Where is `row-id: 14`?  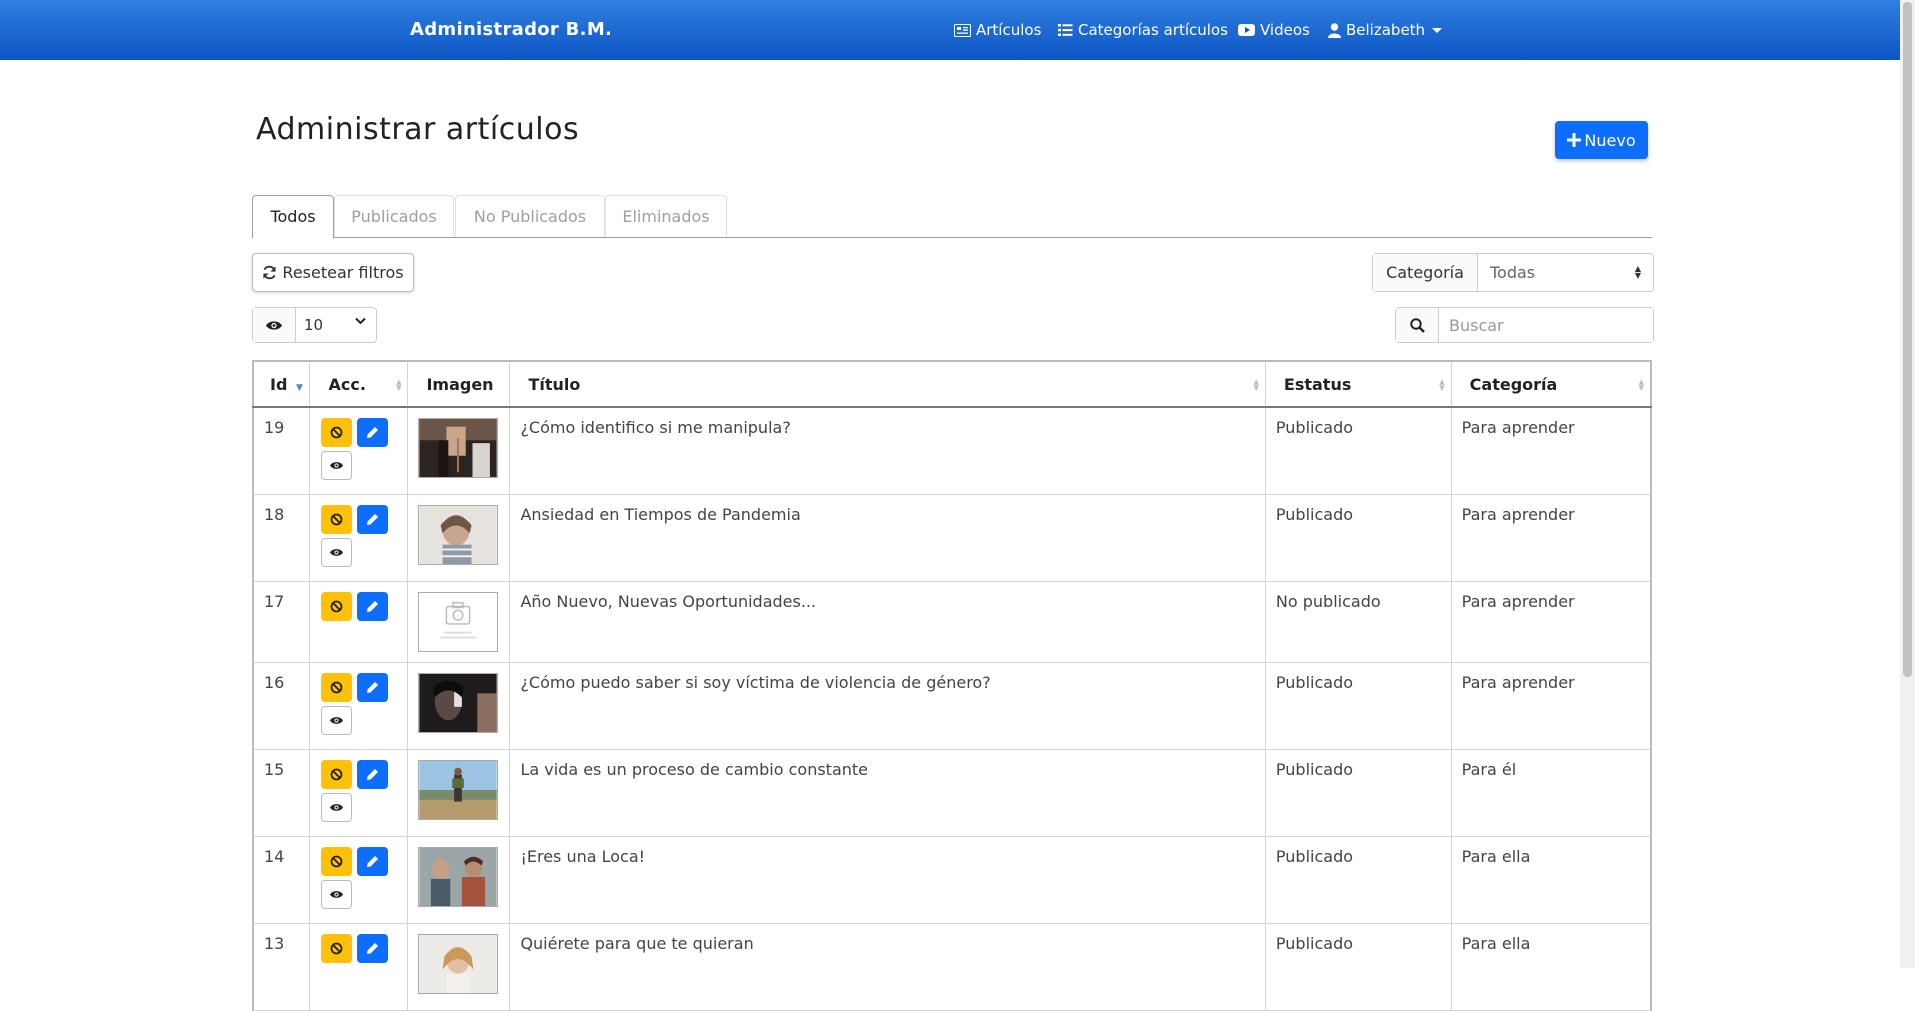
row-id: 14 is located at coordinates (281, 879).